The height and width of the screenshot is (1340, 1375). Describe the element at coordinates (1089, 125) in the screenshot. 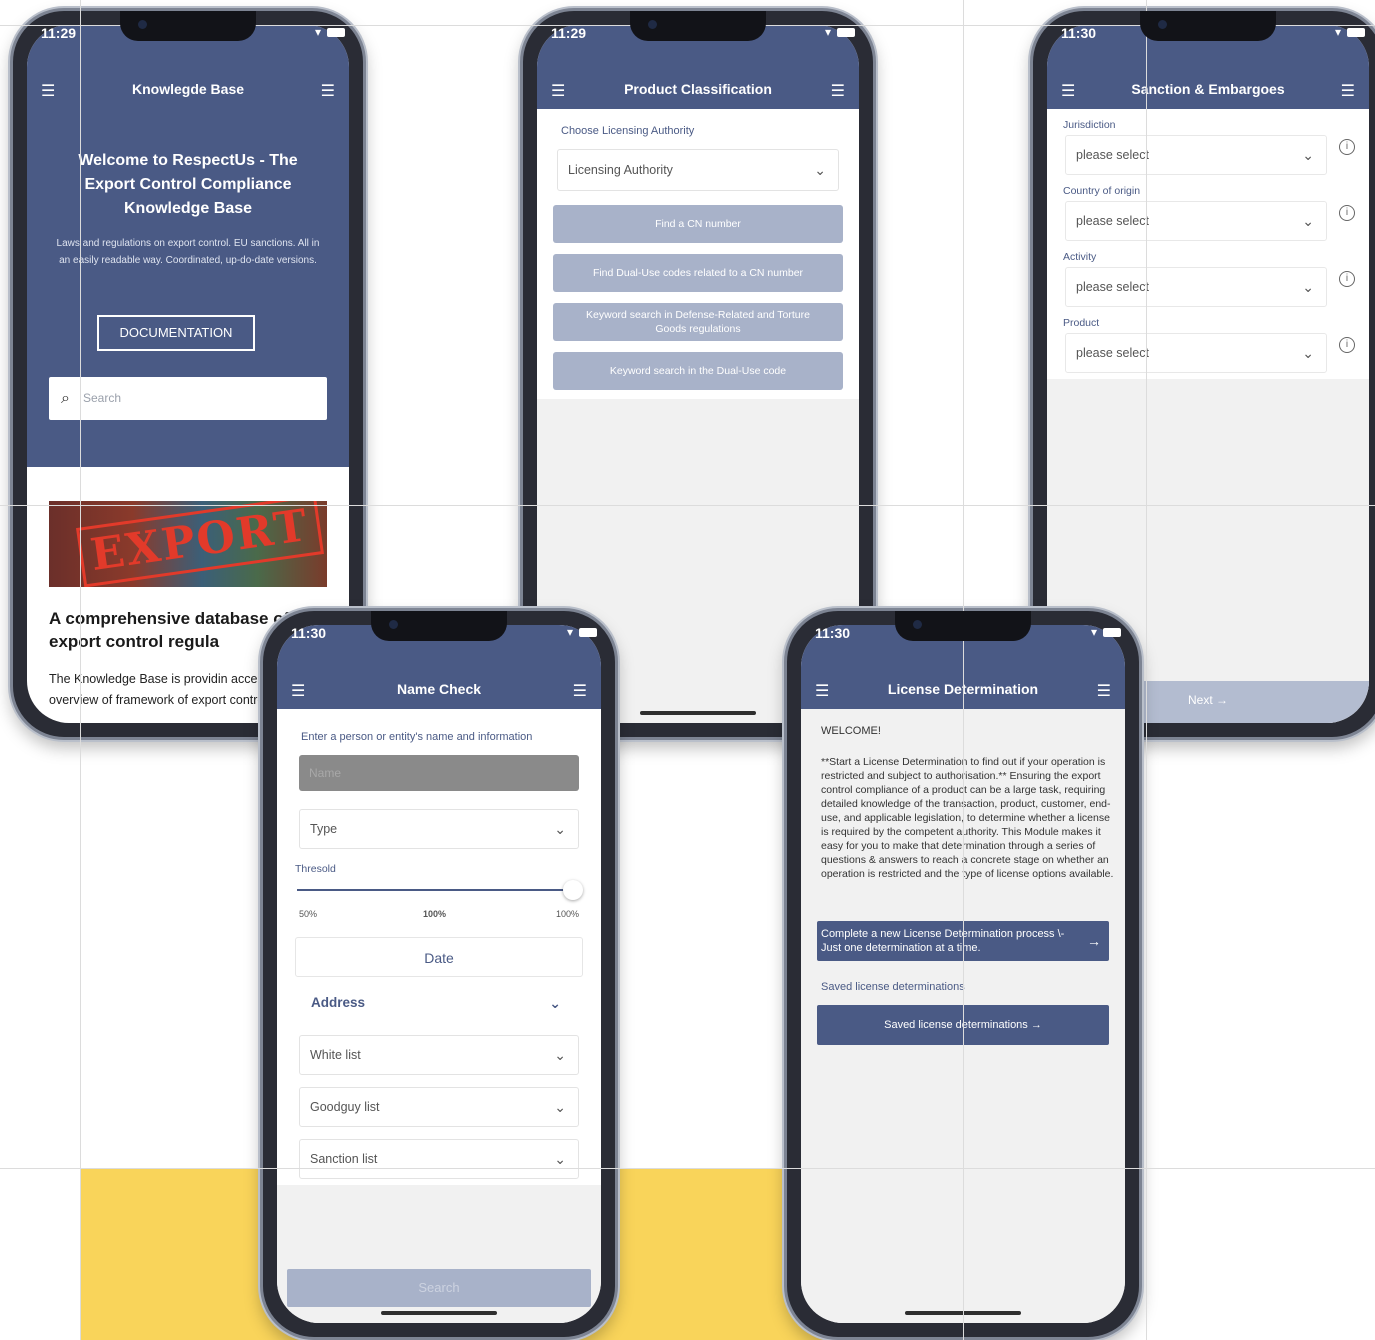

I see `jurisdiction-label: Jurisdiction` at that location.